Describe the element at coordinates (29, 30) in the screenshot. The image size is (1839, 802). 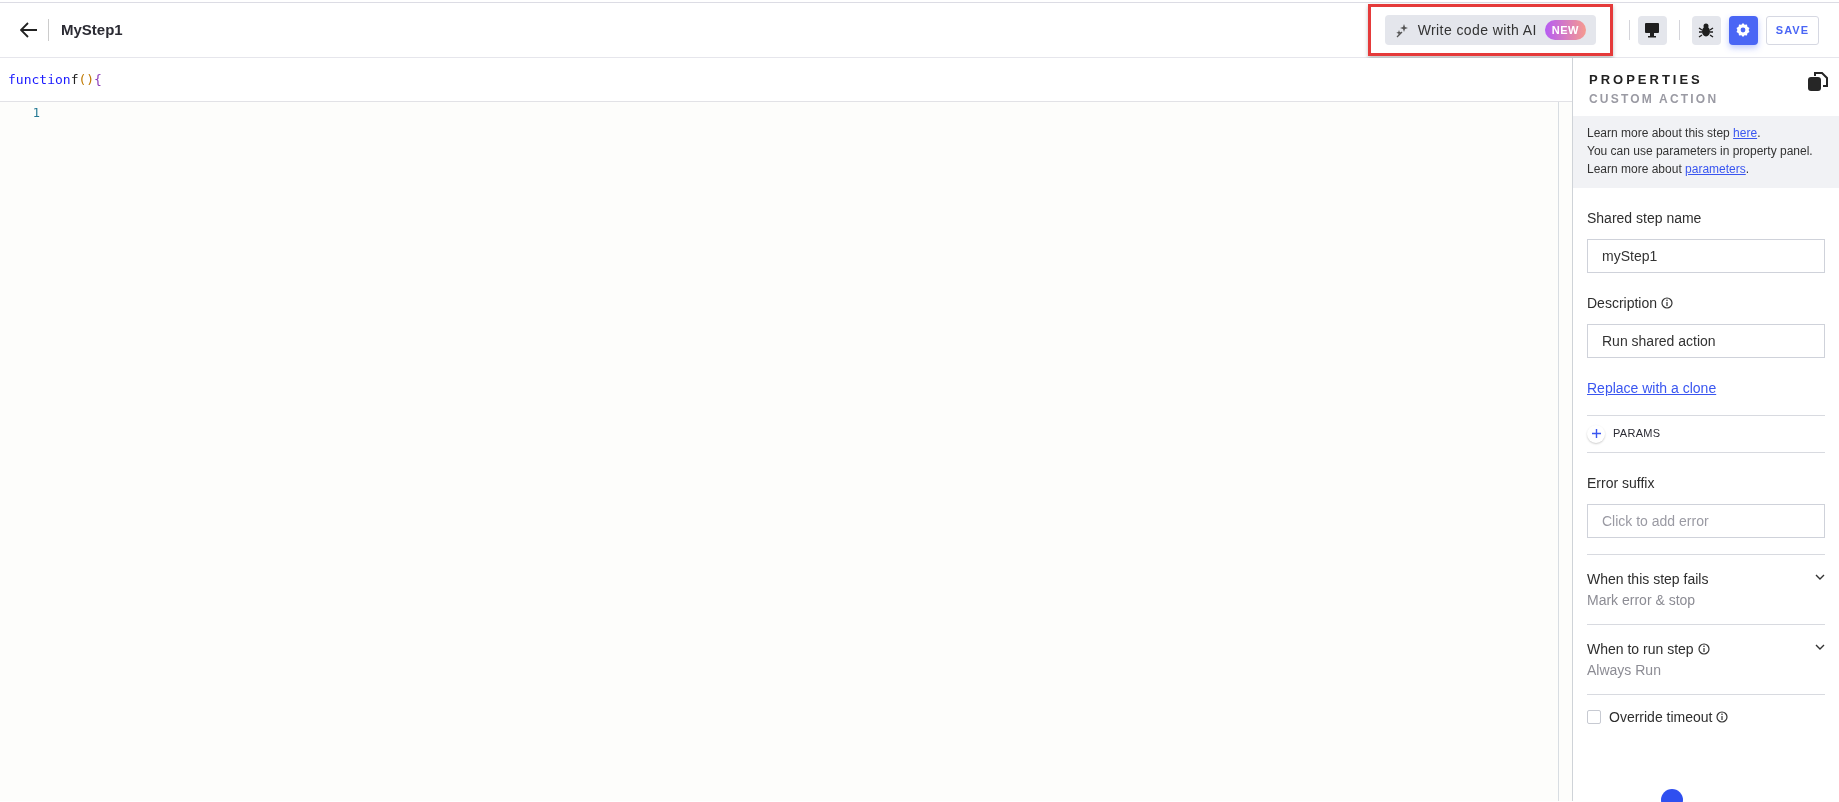
I see `back-arrow-icon` at that location.